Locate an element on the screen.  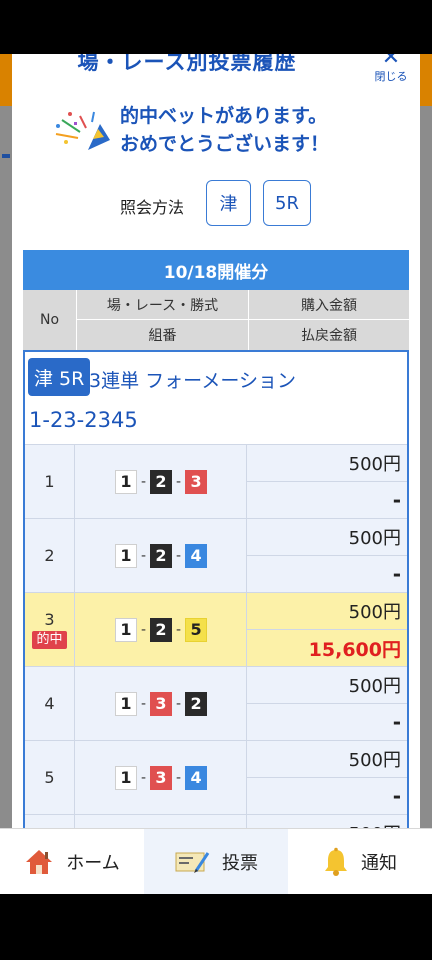
background-accent is located at coordinates (6, 156).